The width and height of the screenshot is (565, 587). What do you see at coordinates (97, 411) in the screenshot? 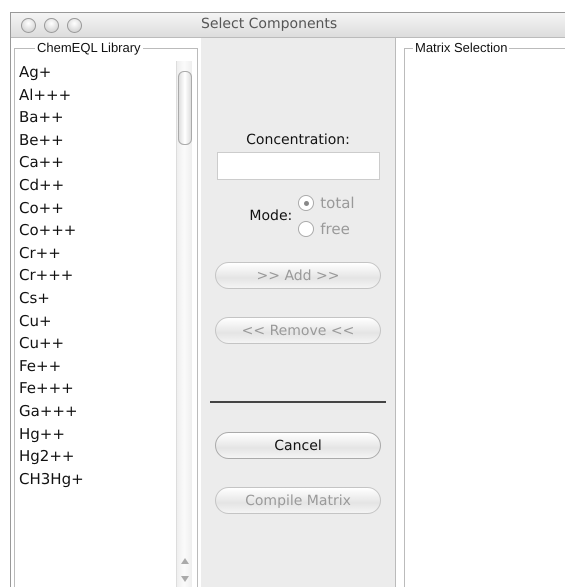
I see `list-item: Ga+++` at bounding box center [97, 411].